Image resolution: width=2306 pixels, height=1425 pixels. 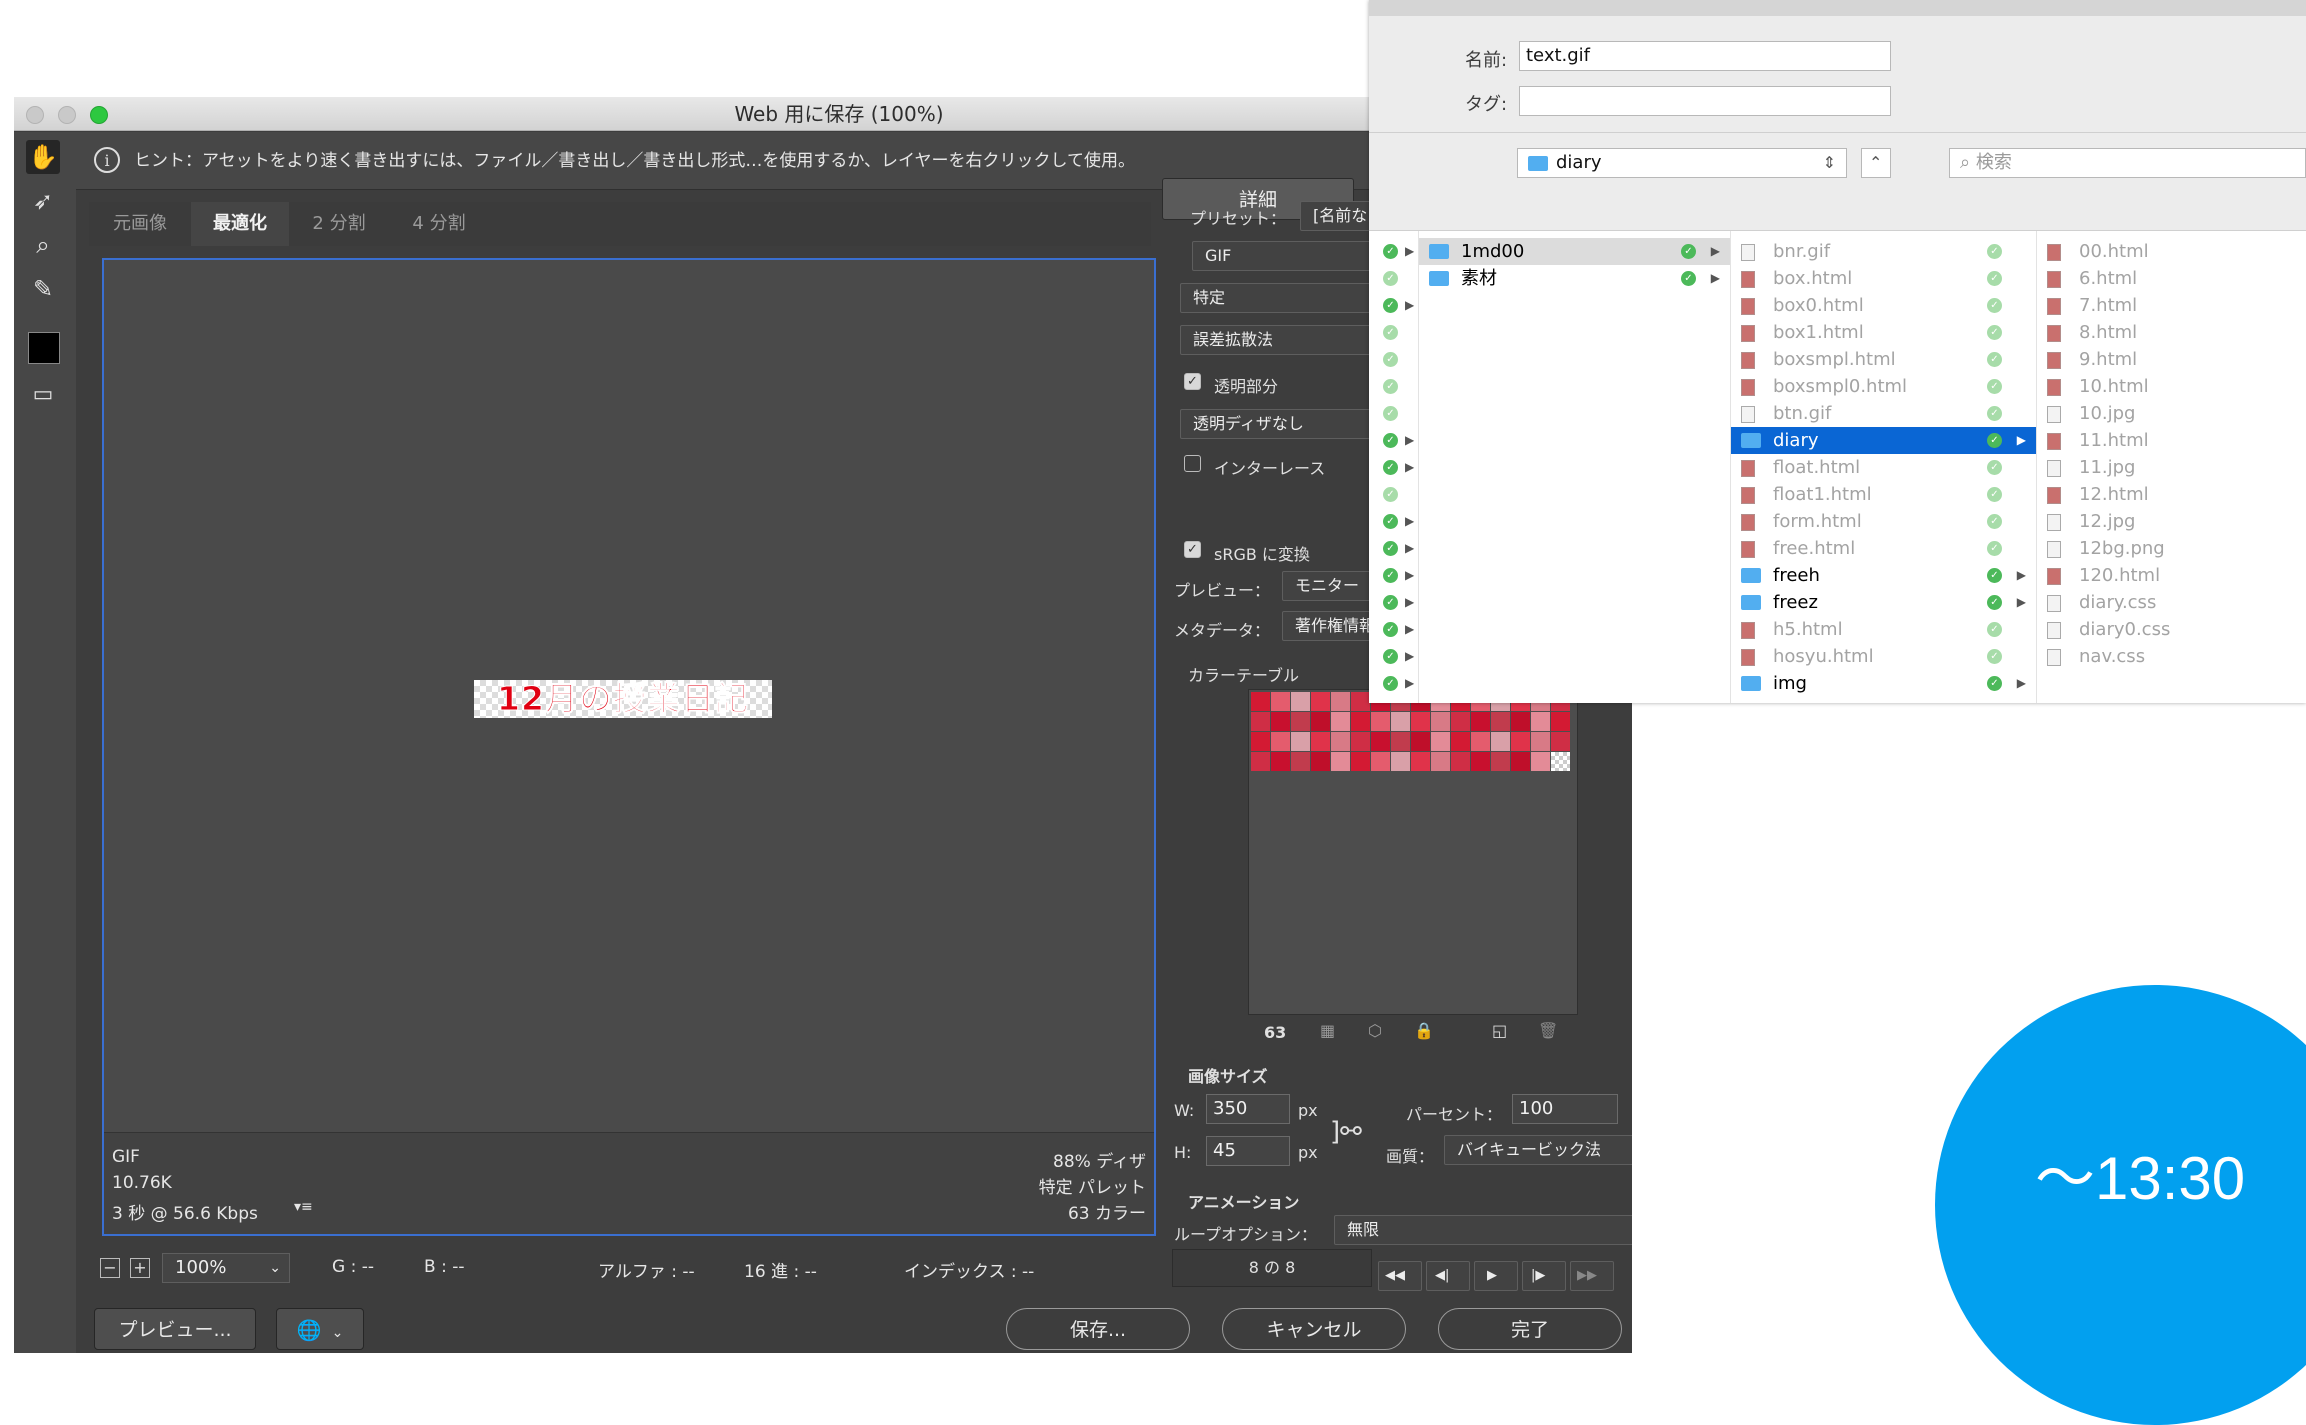 What do you see at coordinates (1883, 494) in the screenshot?
I see `browser-row: float1.html ✓` at bounding box center [1883, 494].